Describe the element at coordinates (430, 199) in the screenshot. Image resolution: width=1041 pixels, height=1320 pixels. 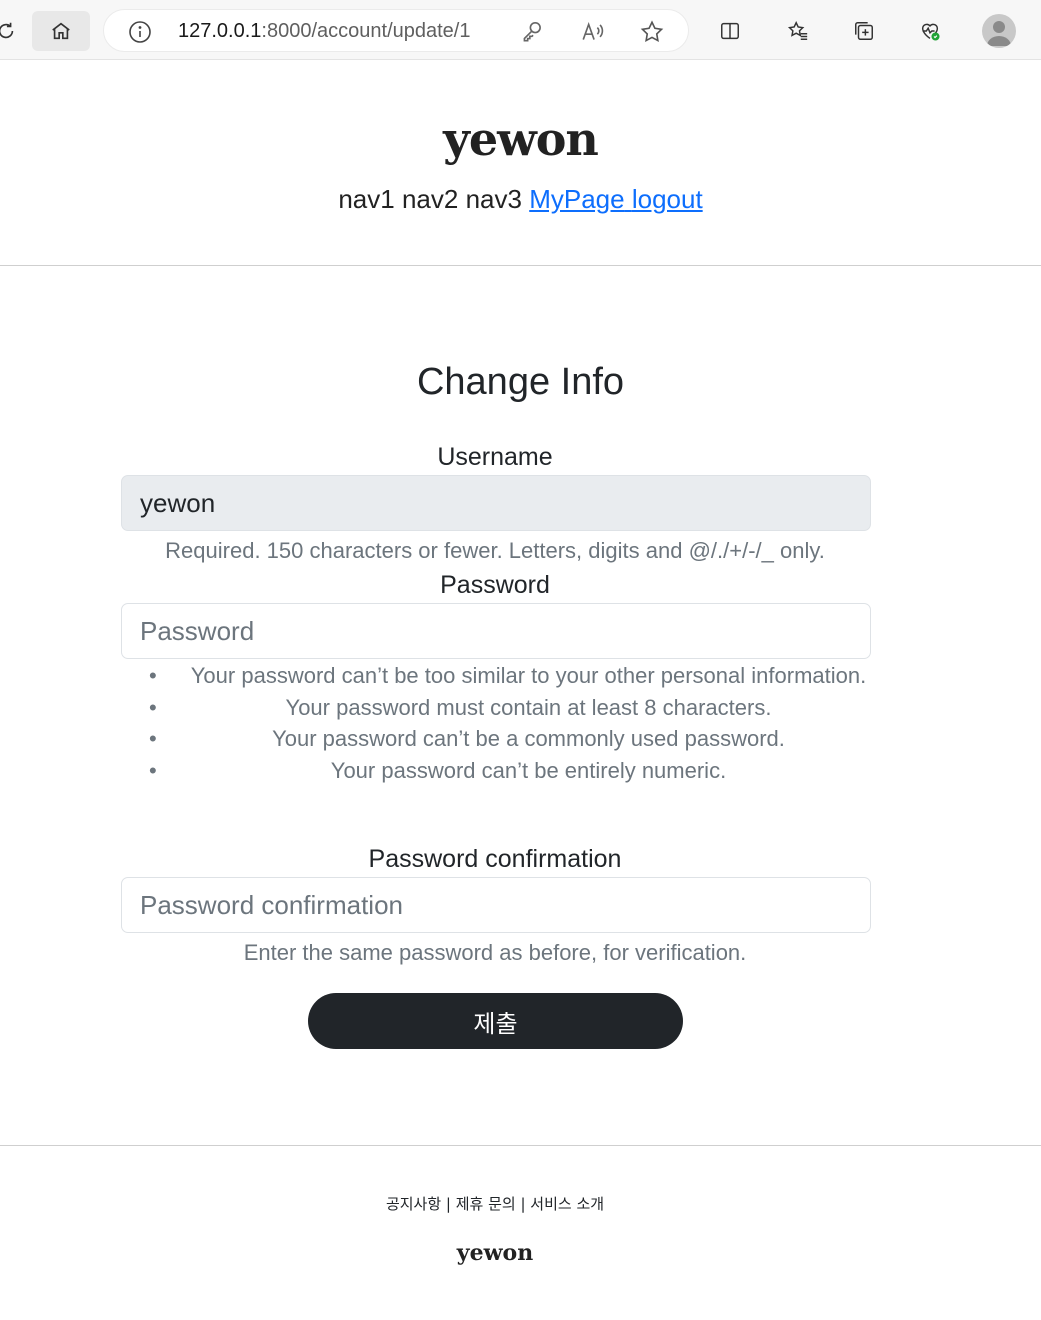
I see `nav-item-nav2: nav2` at that location.